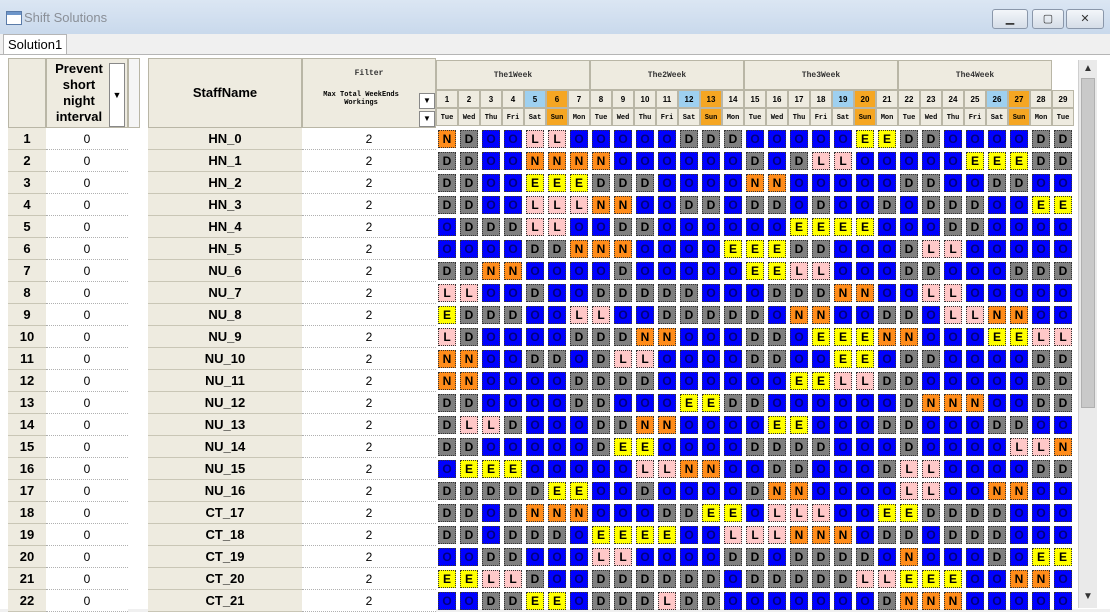 The height and width of the screenshot is (612, 1110). What do you see at coordinates (225, 271) in the screenshot?
I see `staff-name-cell: NU_6` at bounding box center [225, 271].